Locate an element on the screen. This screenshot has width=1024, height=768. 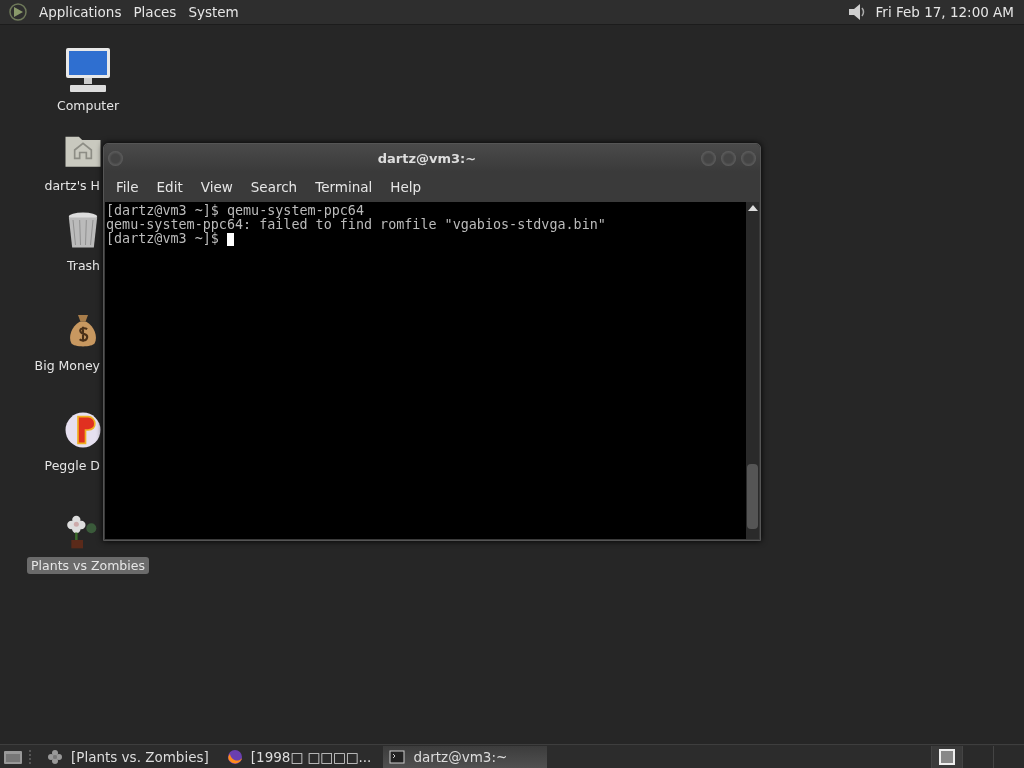
desktop-icon-label: Plants vs Zombies is located at coordinates (88, 565).